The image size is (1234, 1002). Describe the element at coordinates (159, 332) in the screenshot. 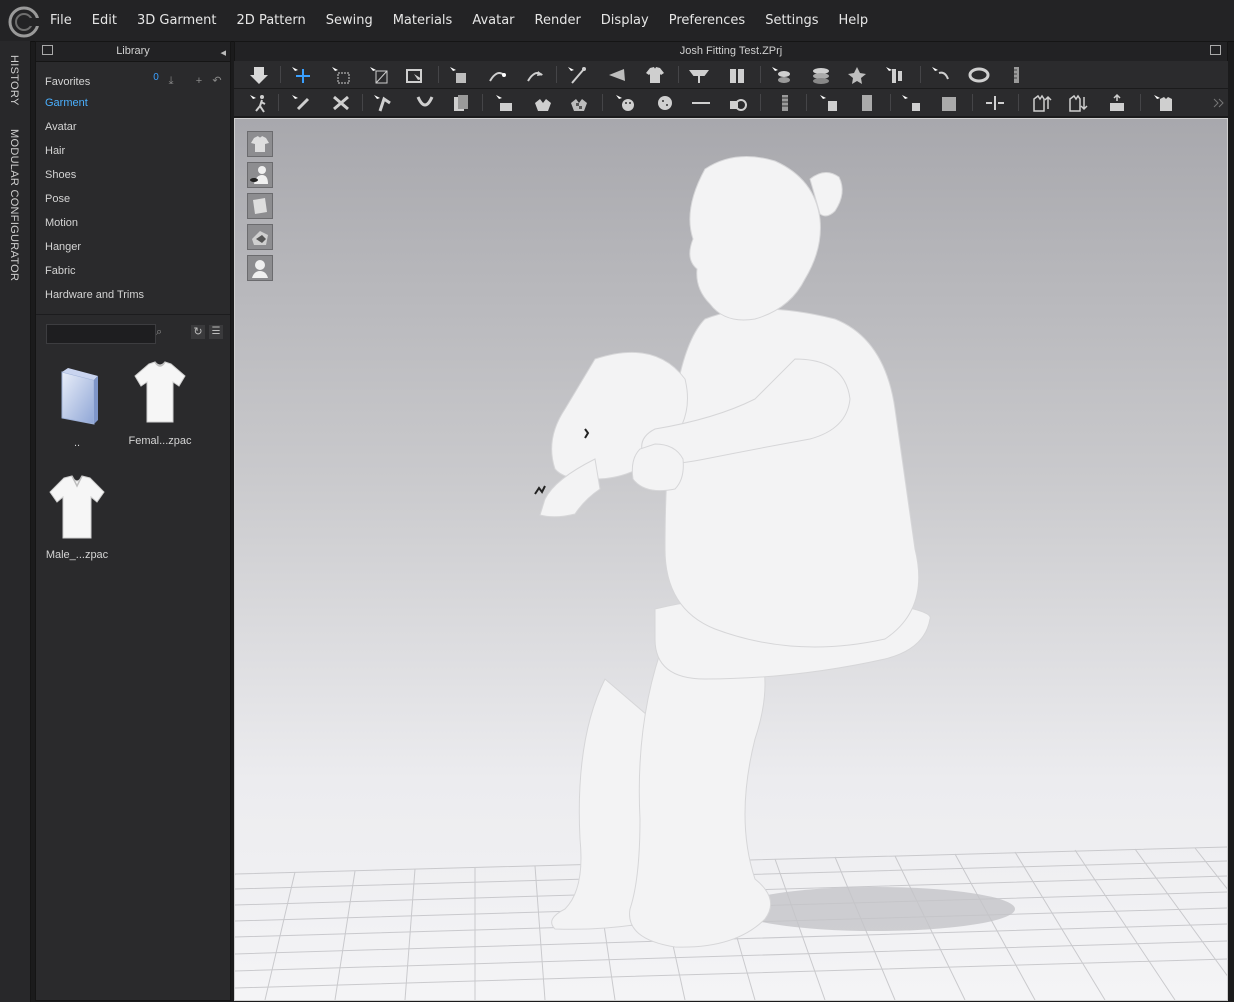

I see `search-icon: ⌕` at that location.